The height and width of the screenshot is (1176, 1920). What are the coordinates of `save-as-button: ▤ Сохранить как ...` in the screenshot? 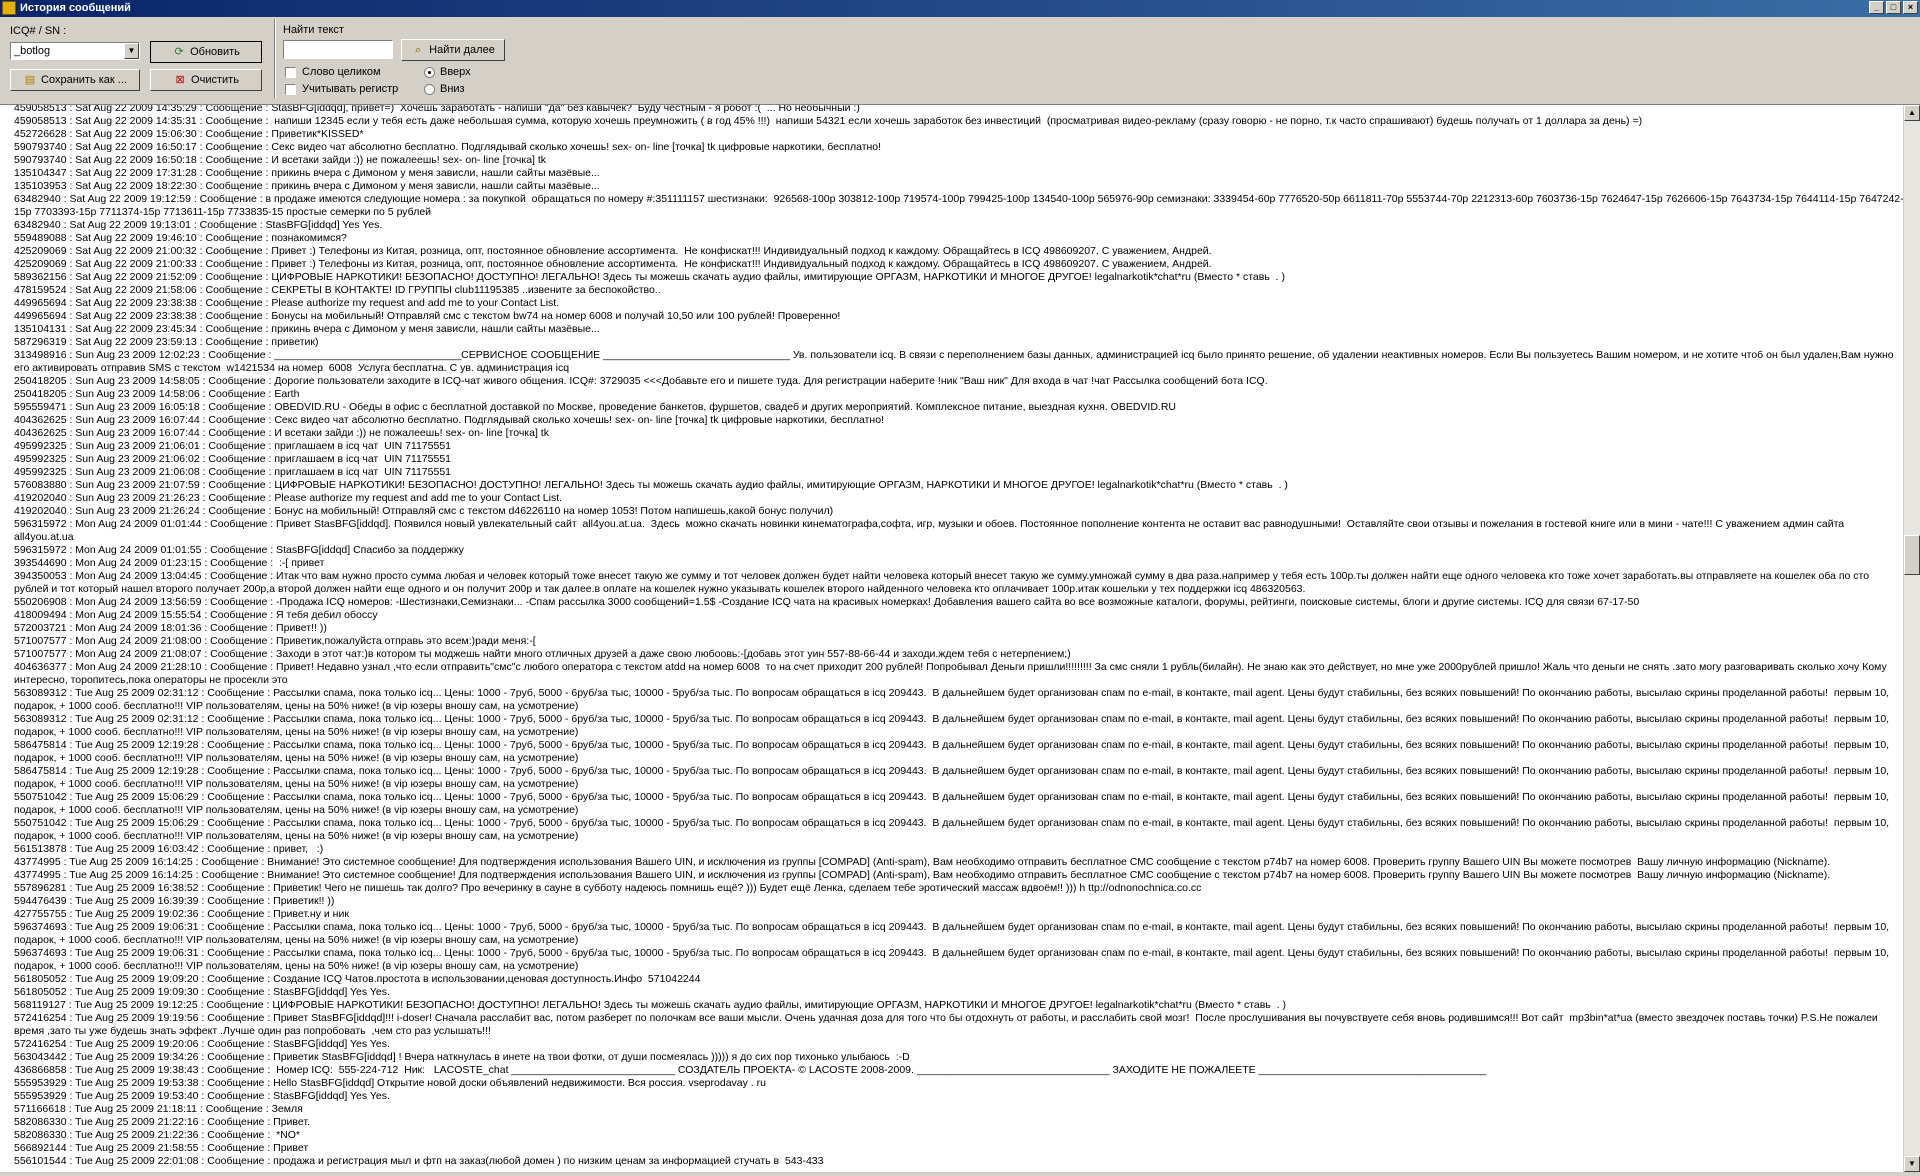 It's located at (75, 80).